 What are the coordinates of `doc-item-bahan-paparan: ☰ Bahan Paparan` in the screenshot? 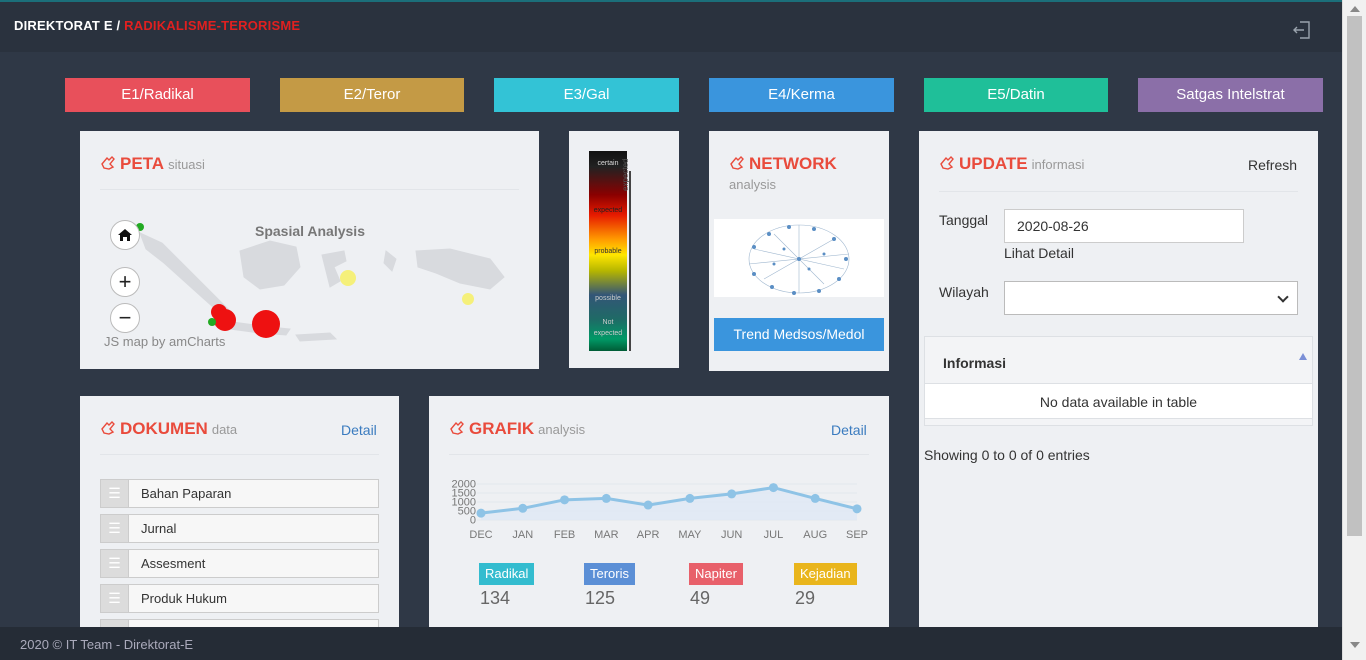 It's located at (239, 493).